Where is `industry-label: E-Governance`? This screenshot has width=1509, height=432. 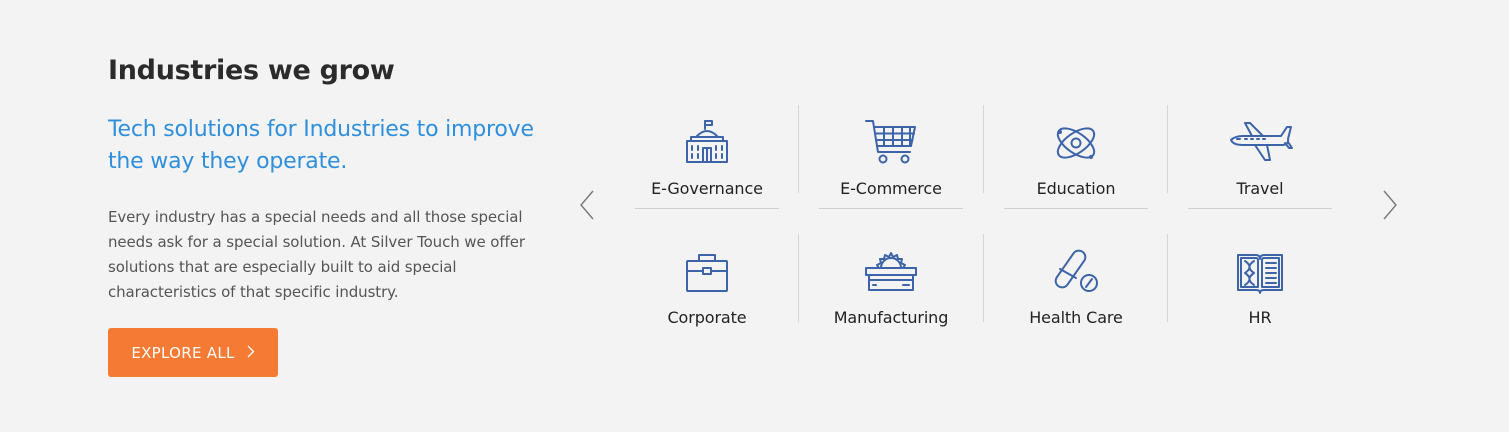 industry-label: E-Governance is located at coordinates (707, 188).